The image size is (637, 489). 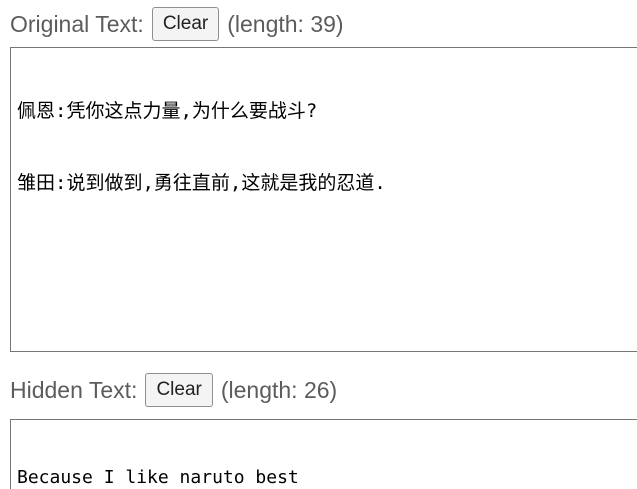 I want to click on original-text-label: Original Text:, so click(x=77, y=23).